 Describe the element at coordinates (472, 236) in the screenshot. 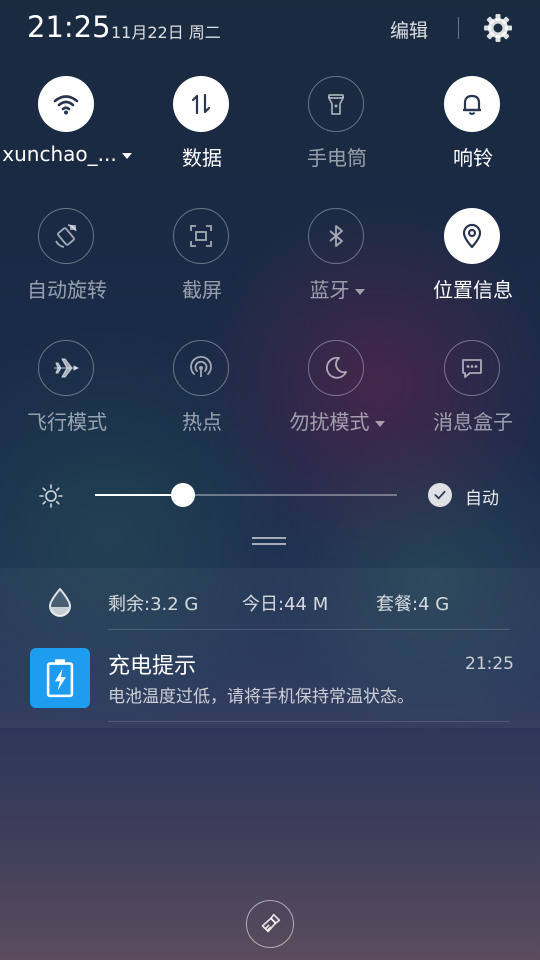

I see `location-icon` at that location.